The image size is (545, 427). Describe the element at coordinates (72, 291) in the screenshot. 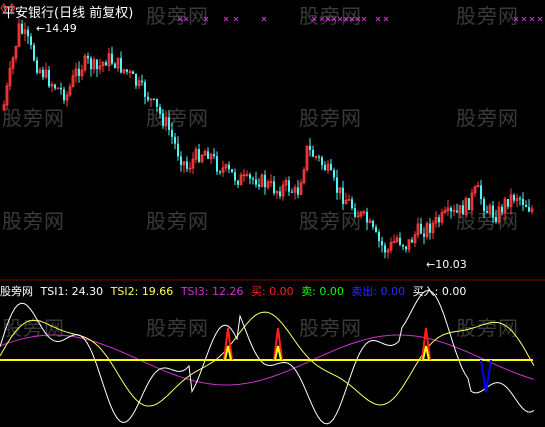

I see `tsi1-legend: TSI1: 24.30` at that location.